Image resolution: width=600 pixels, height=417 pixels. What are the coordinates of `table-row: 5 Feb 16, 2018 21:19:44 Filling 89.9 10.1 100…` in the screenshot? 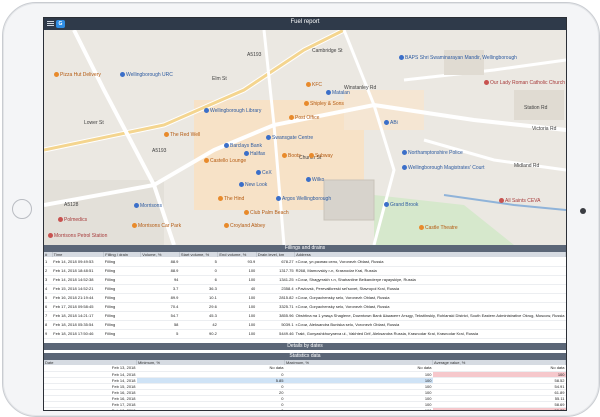 It's located at (305, 298).